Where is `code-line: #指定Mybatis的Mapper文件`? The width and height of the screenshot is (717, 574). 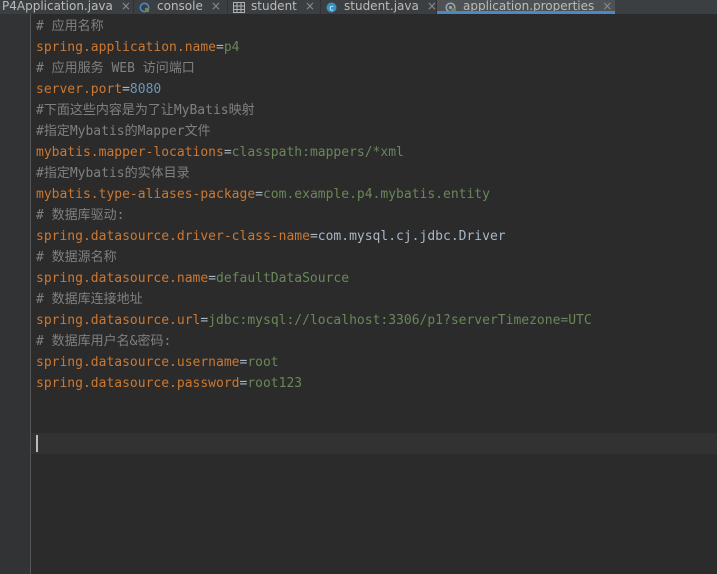
code-line: #指定Mybatis的Mapper文件 is located at coordinates (123, 131).